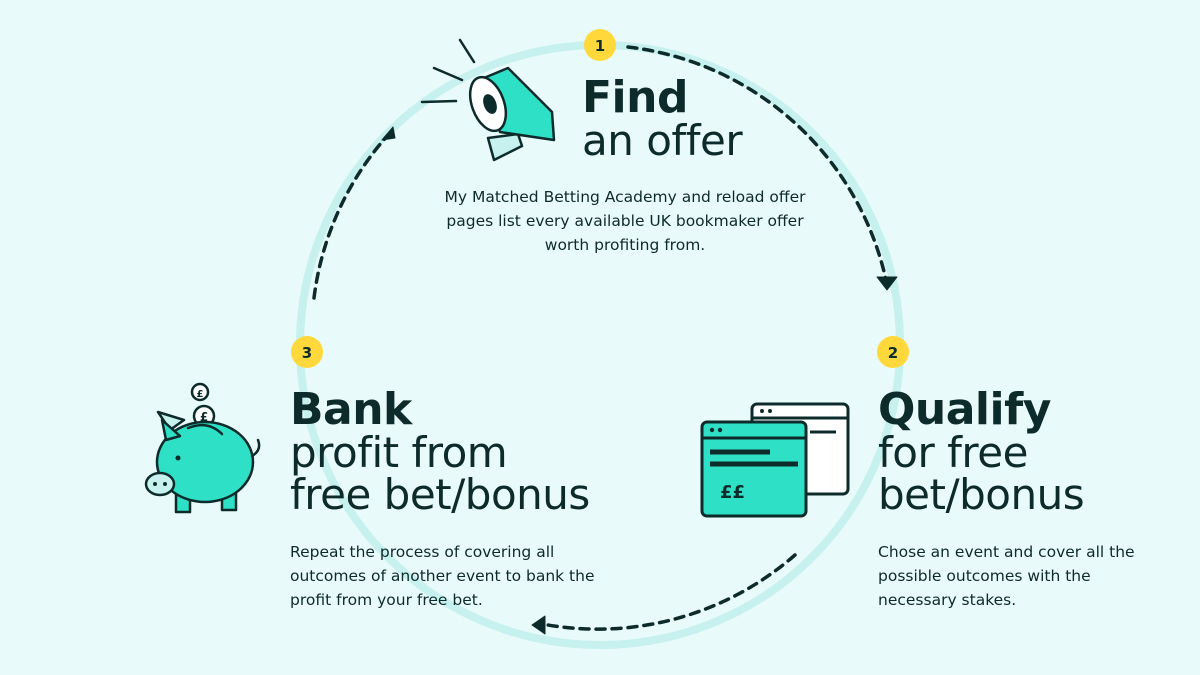  Describe the element at coordinates (399, 452) in the screenshot. I see `step-3-subheading-line-1: profit from` at that location.